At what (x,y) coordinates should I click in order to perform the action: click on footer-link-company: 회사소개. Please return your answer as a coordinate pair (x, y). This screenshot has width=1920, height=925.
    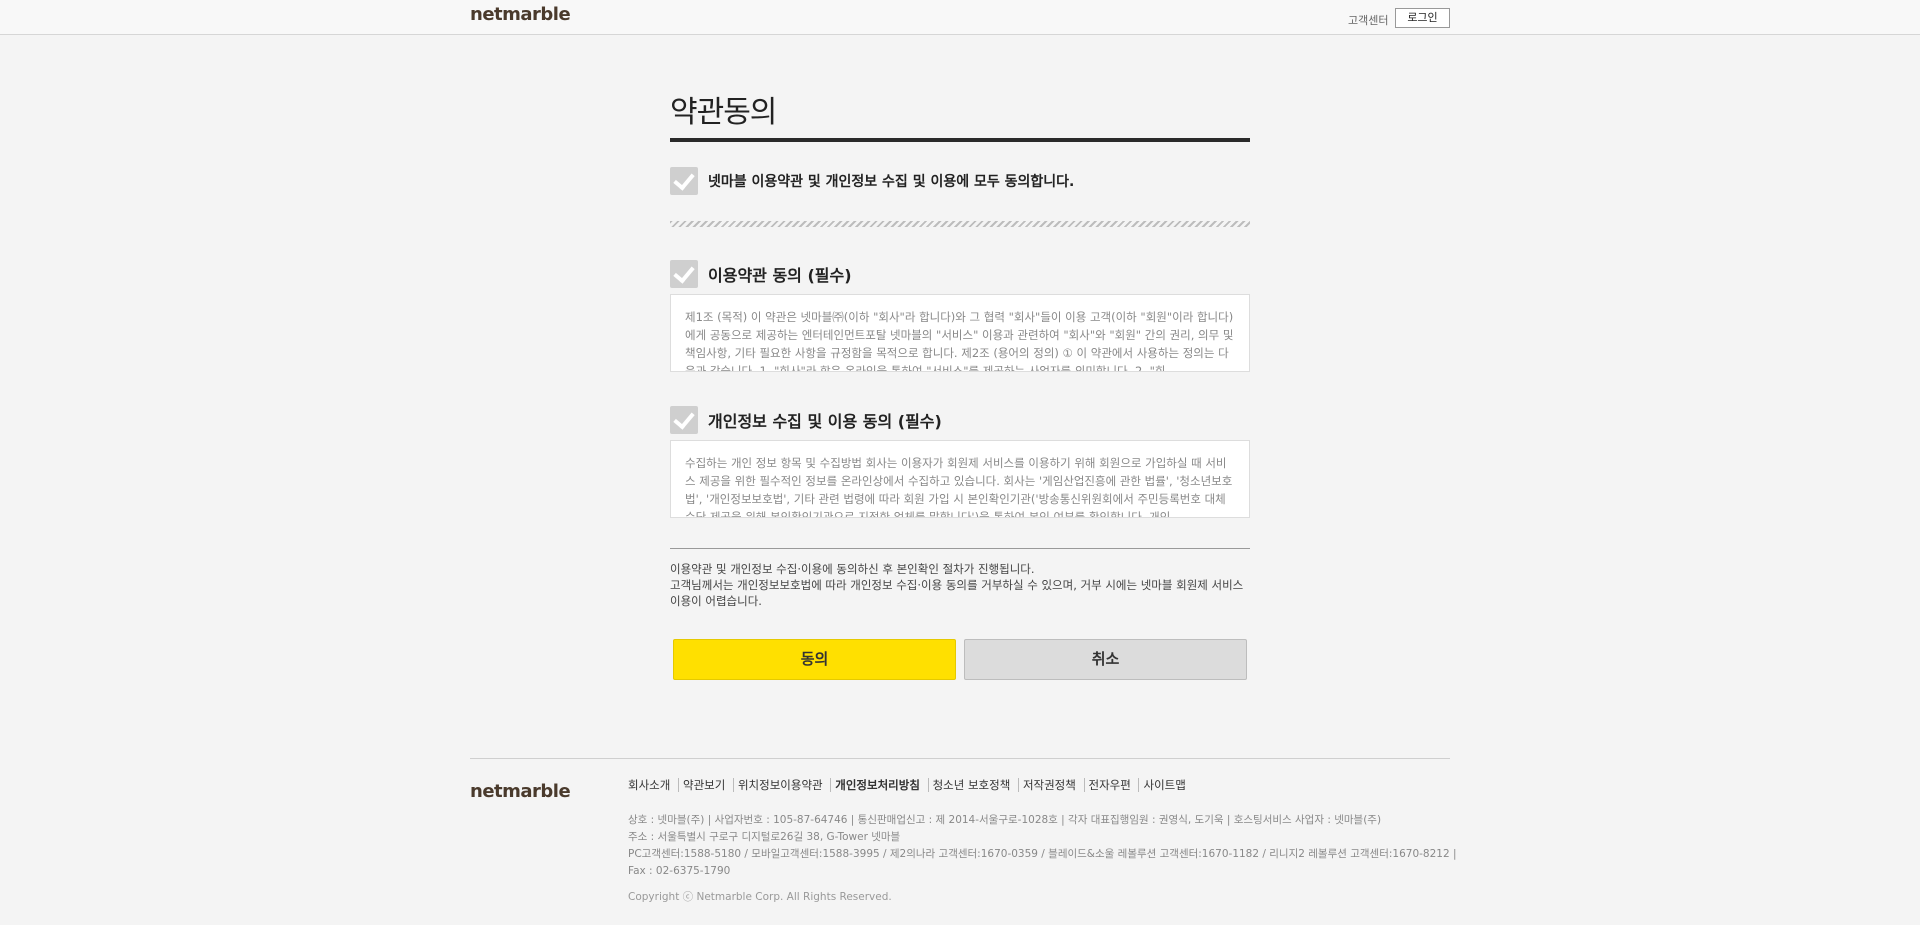
    Looking at the image, I should click on (651, 785).